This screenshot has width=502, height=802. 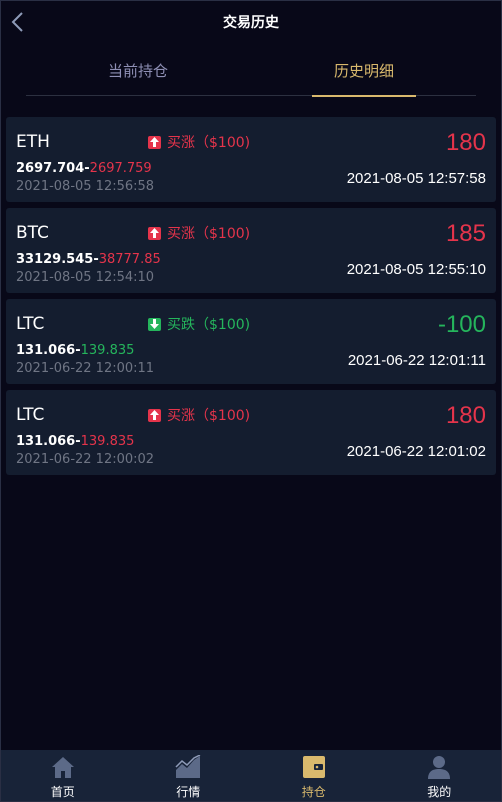 What do you see at coordinates (85, 368) in the screenshot?
I see `open-time: 2021-06-22 12:00:11` at bounding box center [85, 368].